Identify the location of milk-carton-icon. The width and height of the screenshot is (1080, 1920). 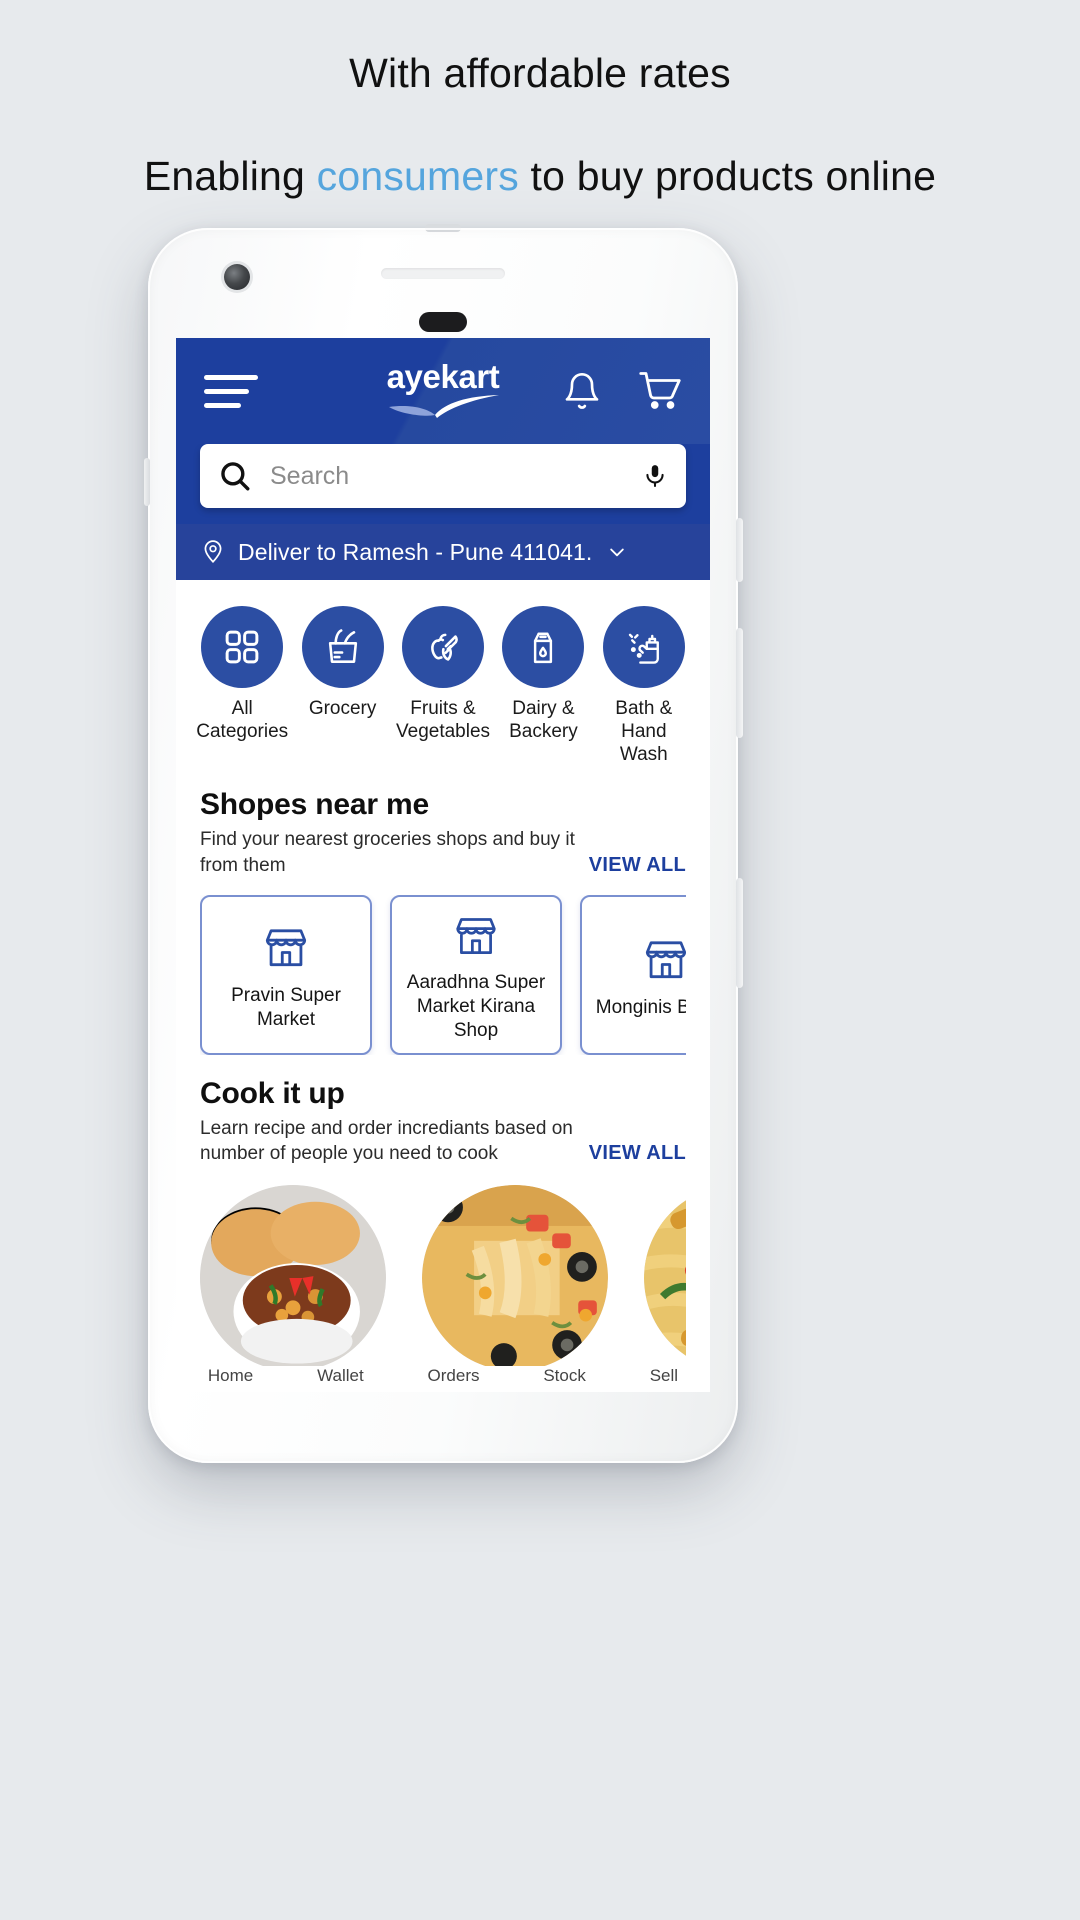
(543, 648).